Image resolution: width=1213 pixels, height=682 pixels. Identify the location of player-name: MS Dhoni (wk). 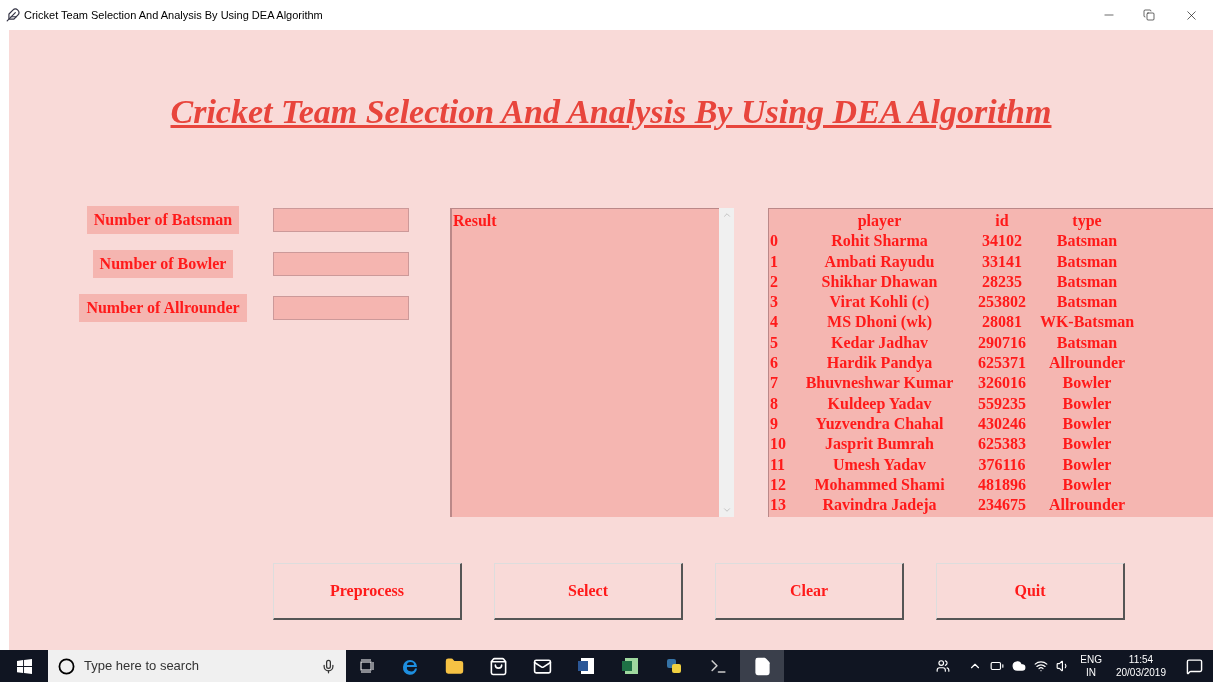
(879, 322).